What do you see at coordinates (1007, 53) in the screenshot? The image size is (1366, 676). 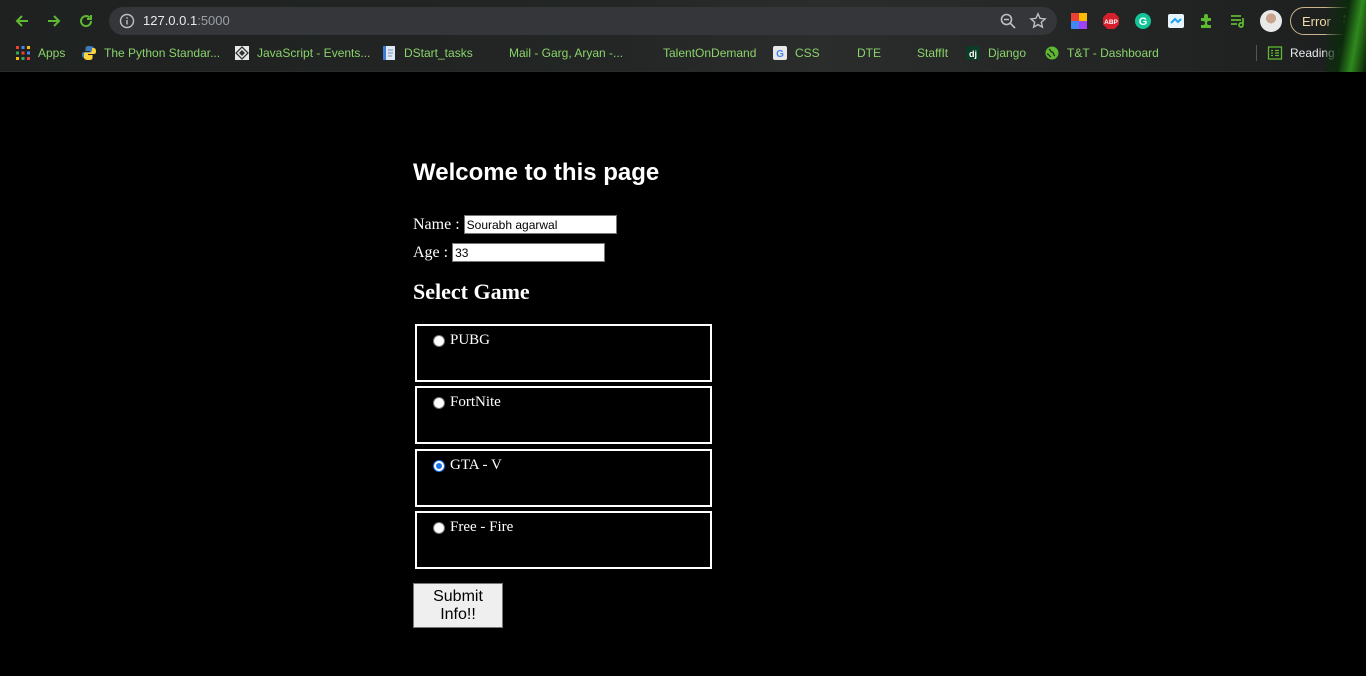 I see `bookmark-label: Django` at bounding box center [1007, 53].